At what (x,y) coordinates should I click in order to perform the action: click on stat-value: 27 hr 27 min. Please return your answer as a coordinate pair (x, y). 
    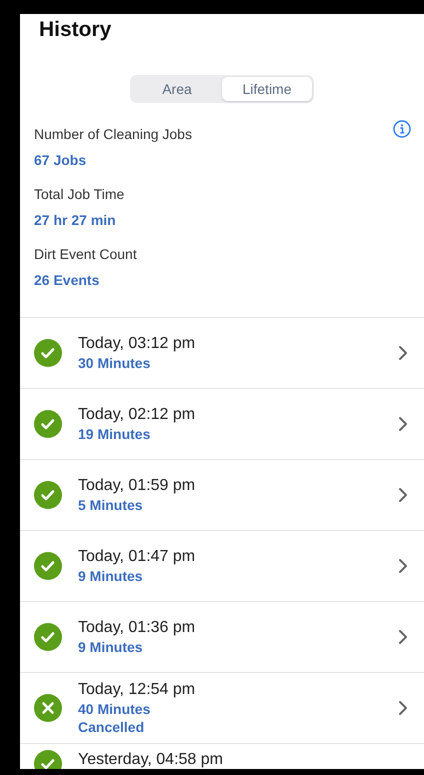
    Looking at the image, I should click on (75, 220).